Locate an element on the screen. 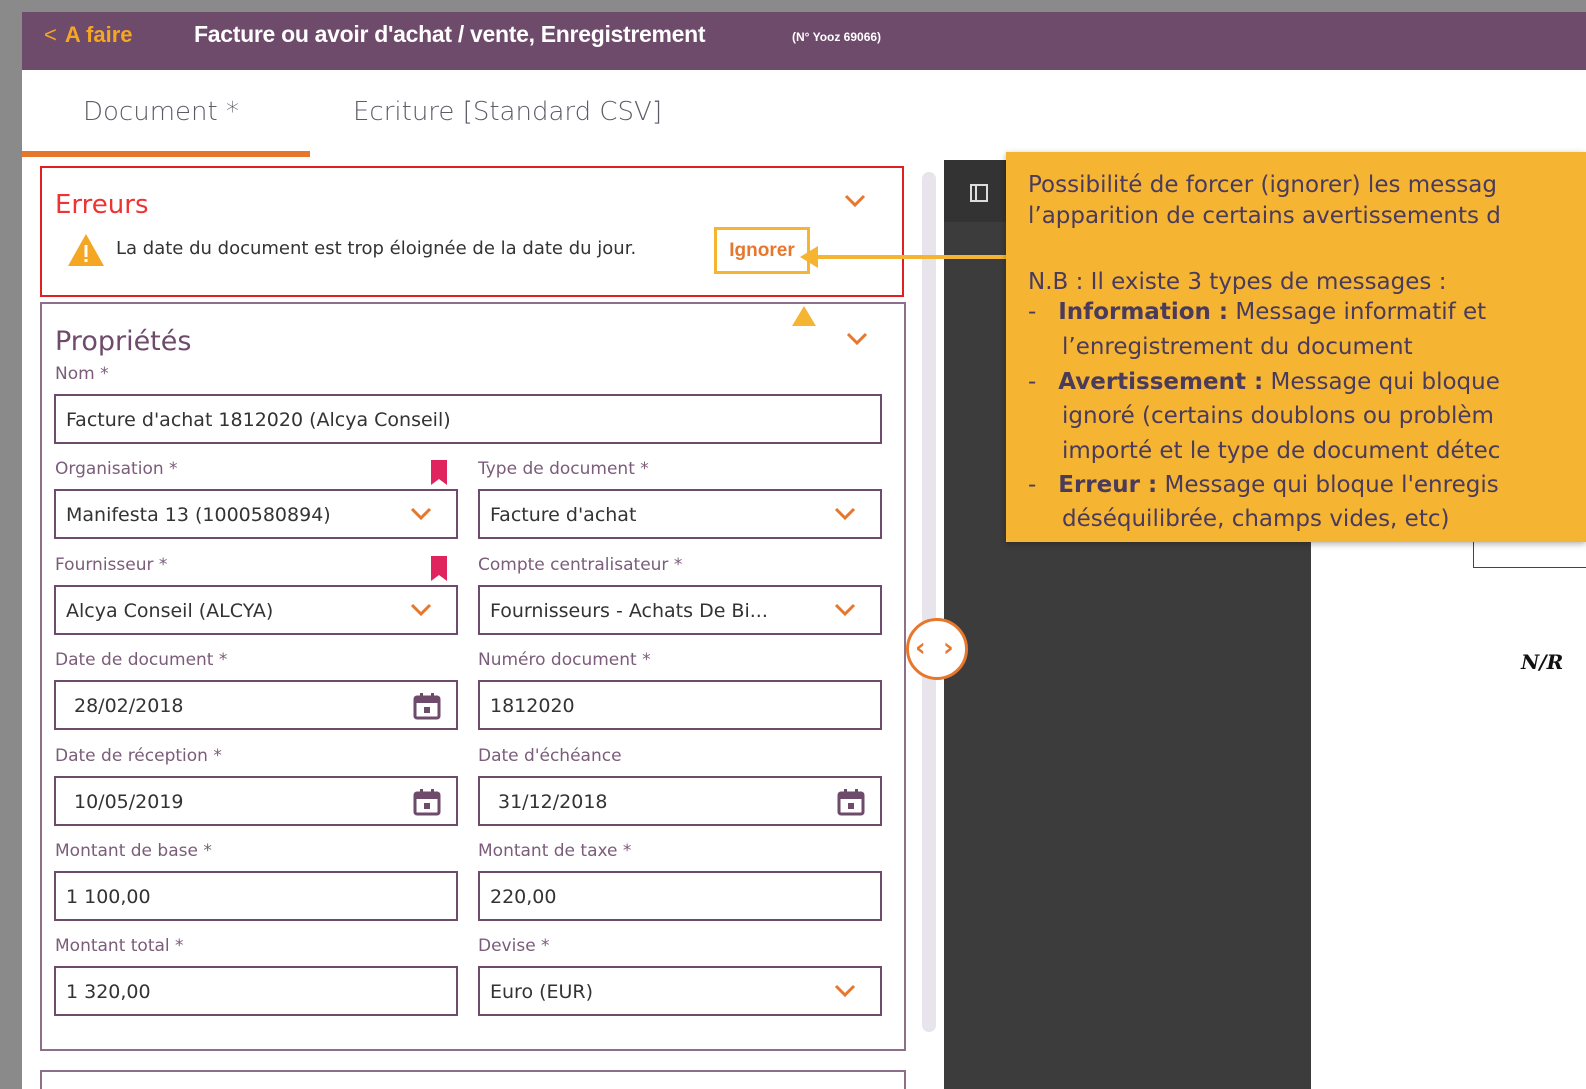 The width and height of the screenshot is (1586, 1089). date-echeance-label: Date d'échéance is located at coordinates (550, 756).